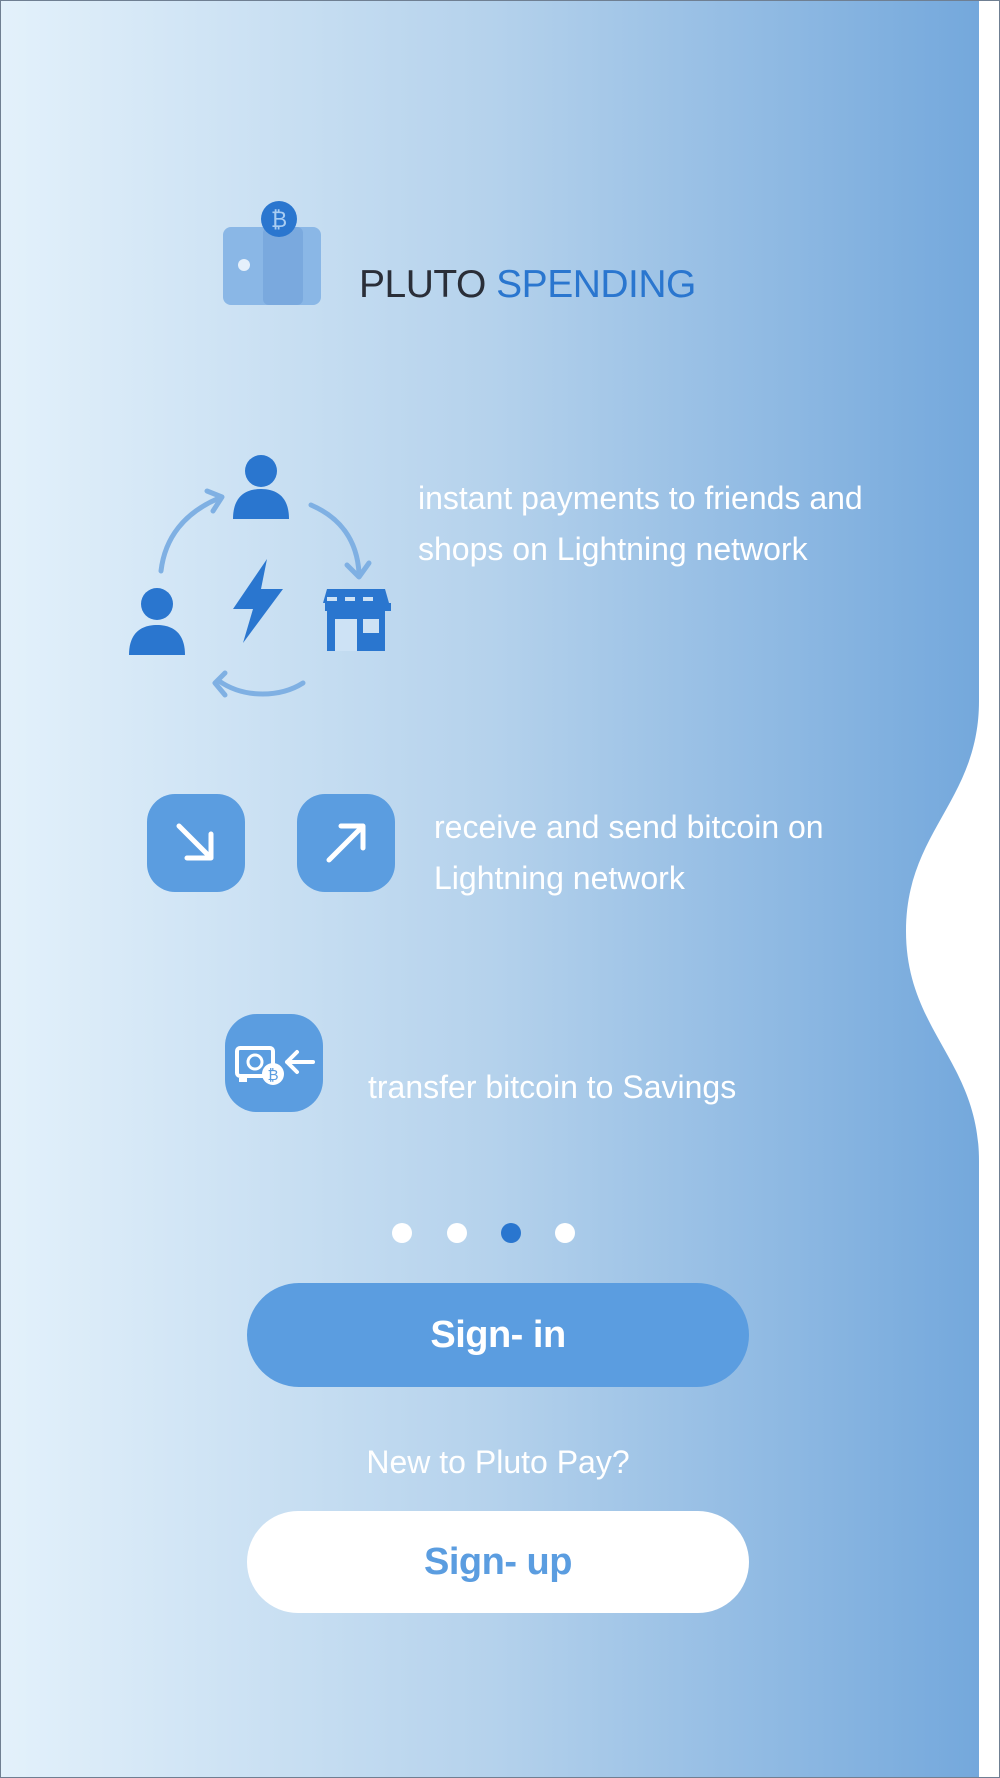  Describe the element at coordinates (629, 827) in the screenshot. I see `feature-line: receive and send bitcoin on` at that location.